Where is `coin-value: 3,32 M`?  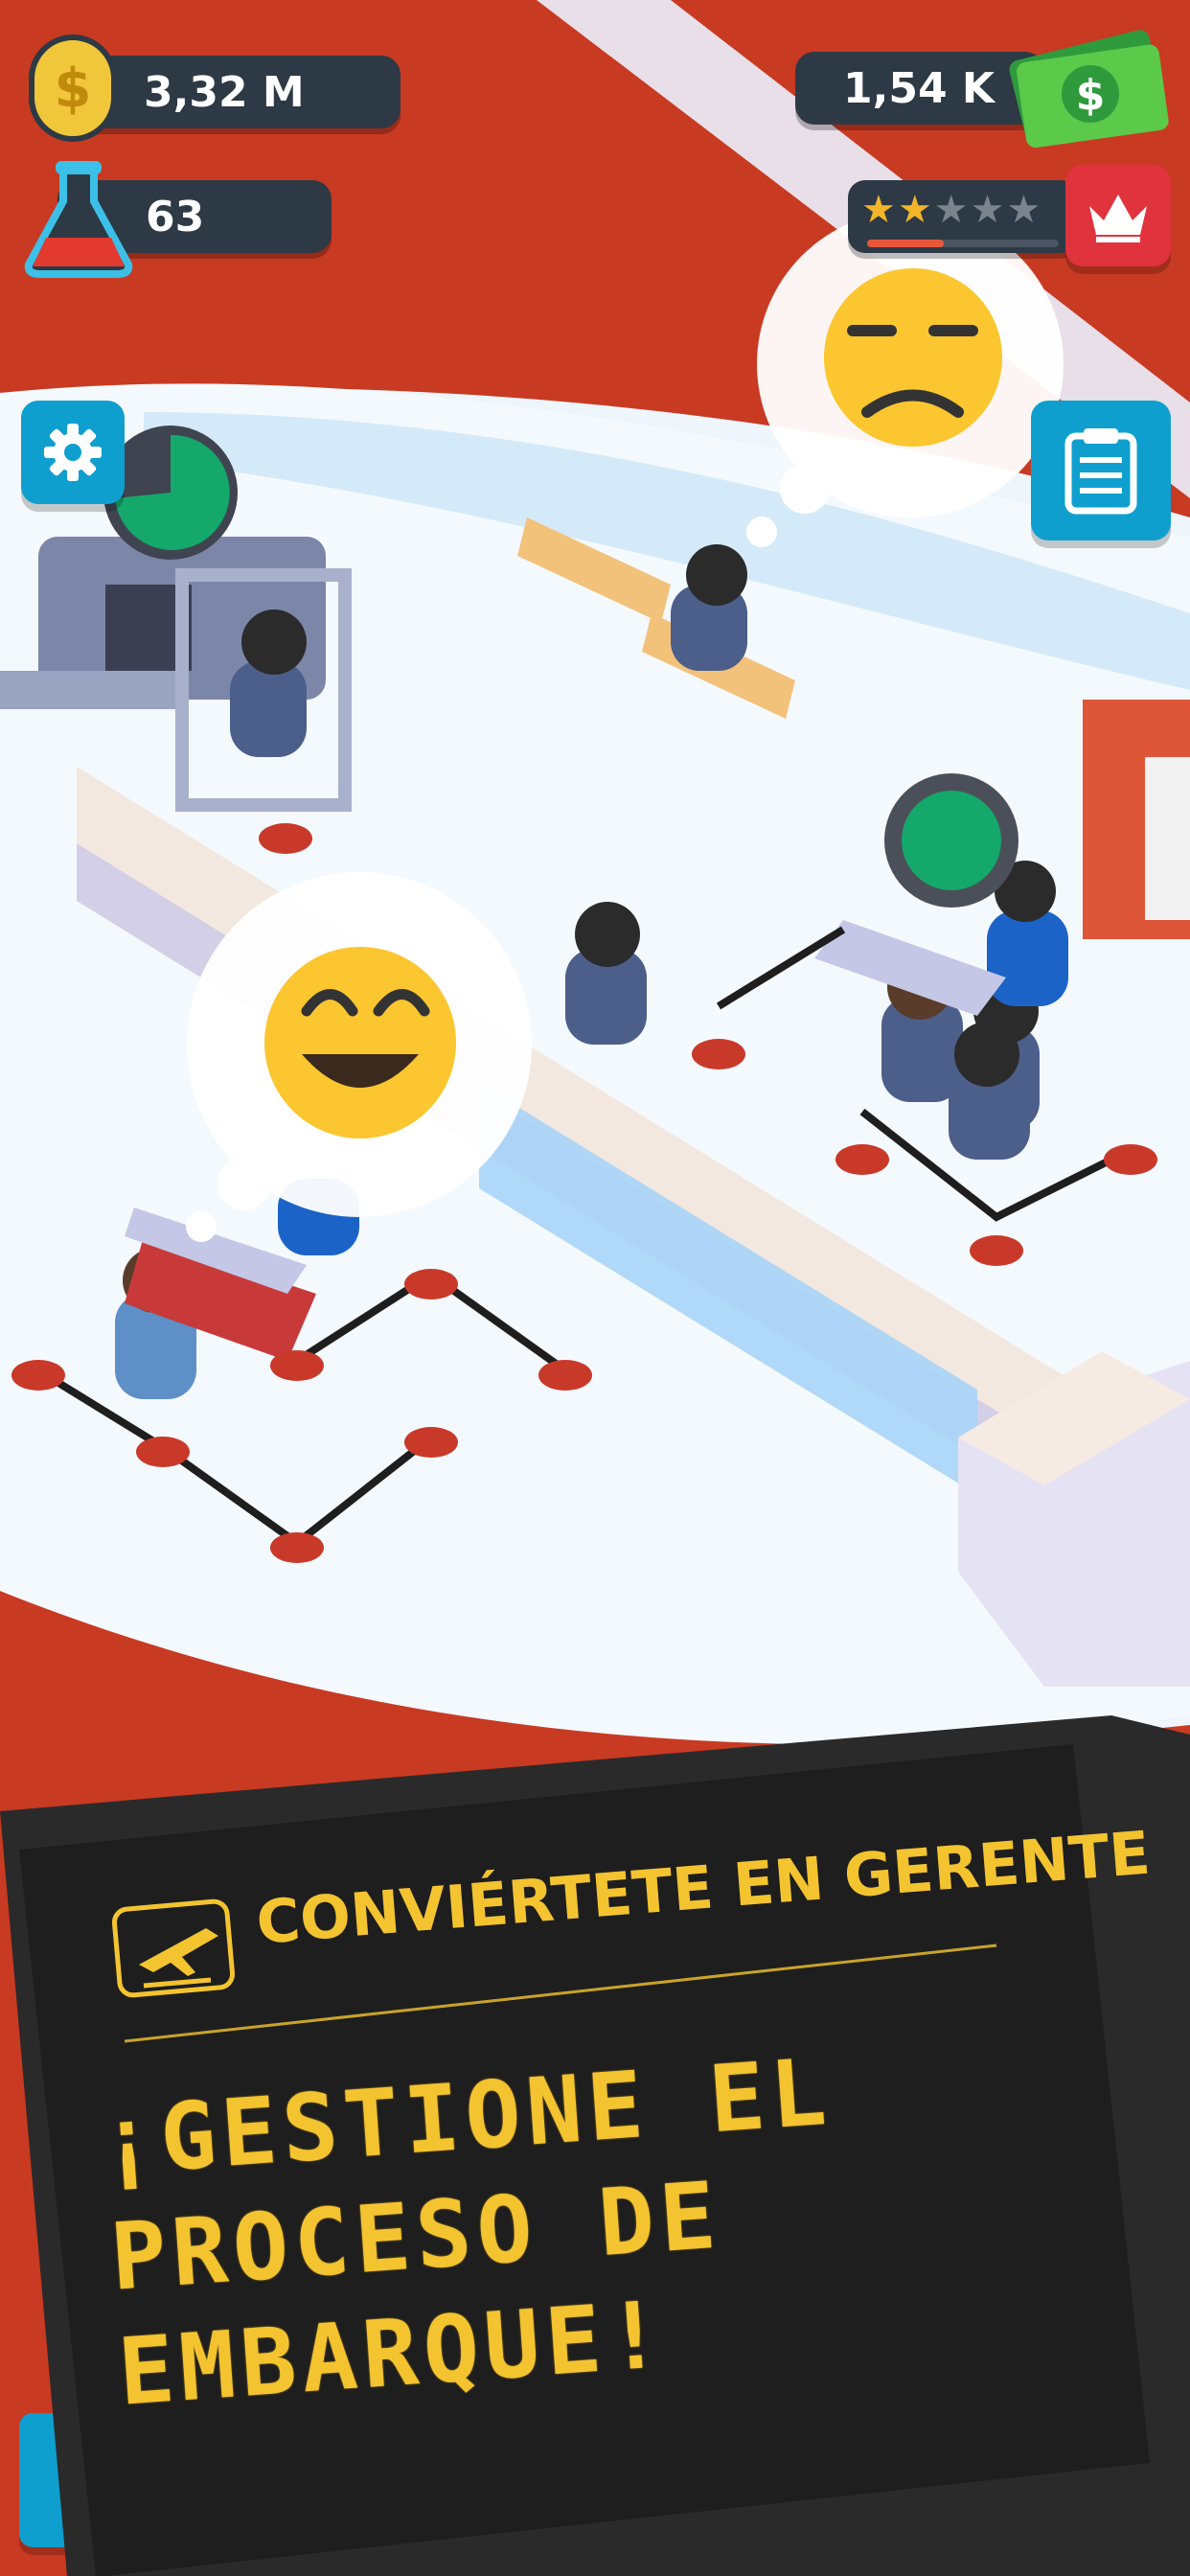 coin-value: 3,32 M is located at coordinates (225, 92).